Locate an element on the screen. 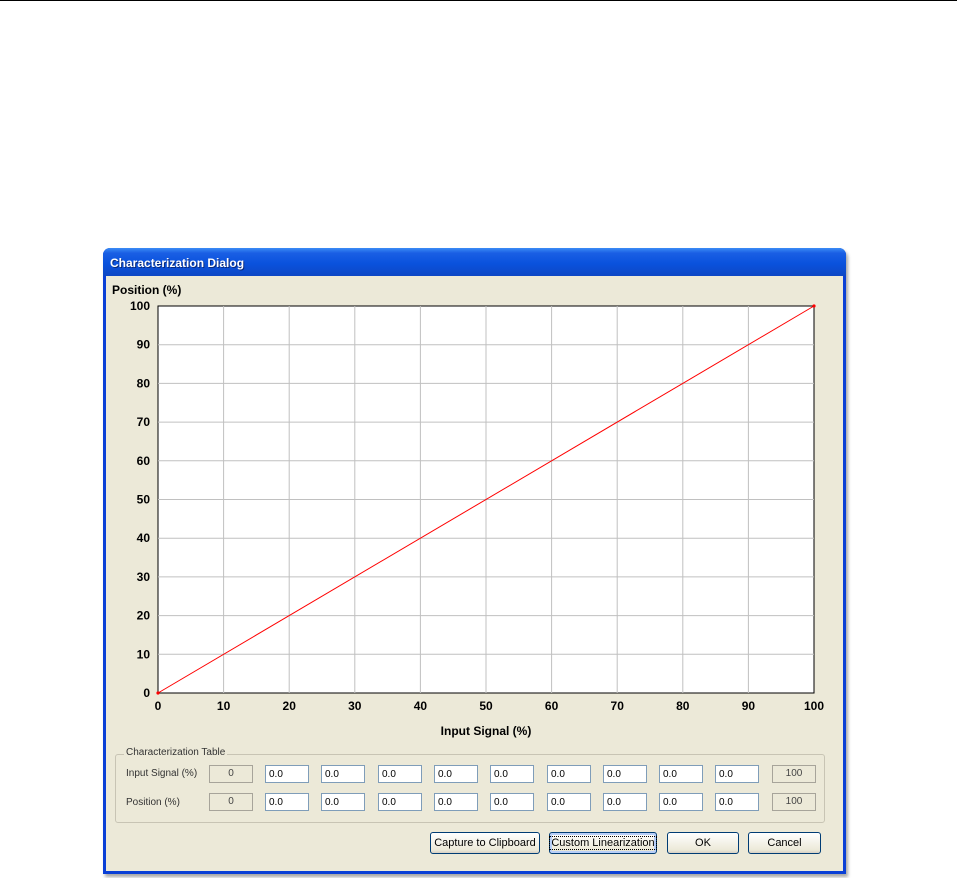  y-tick-label: 100 is located at coordinates (140, 306).